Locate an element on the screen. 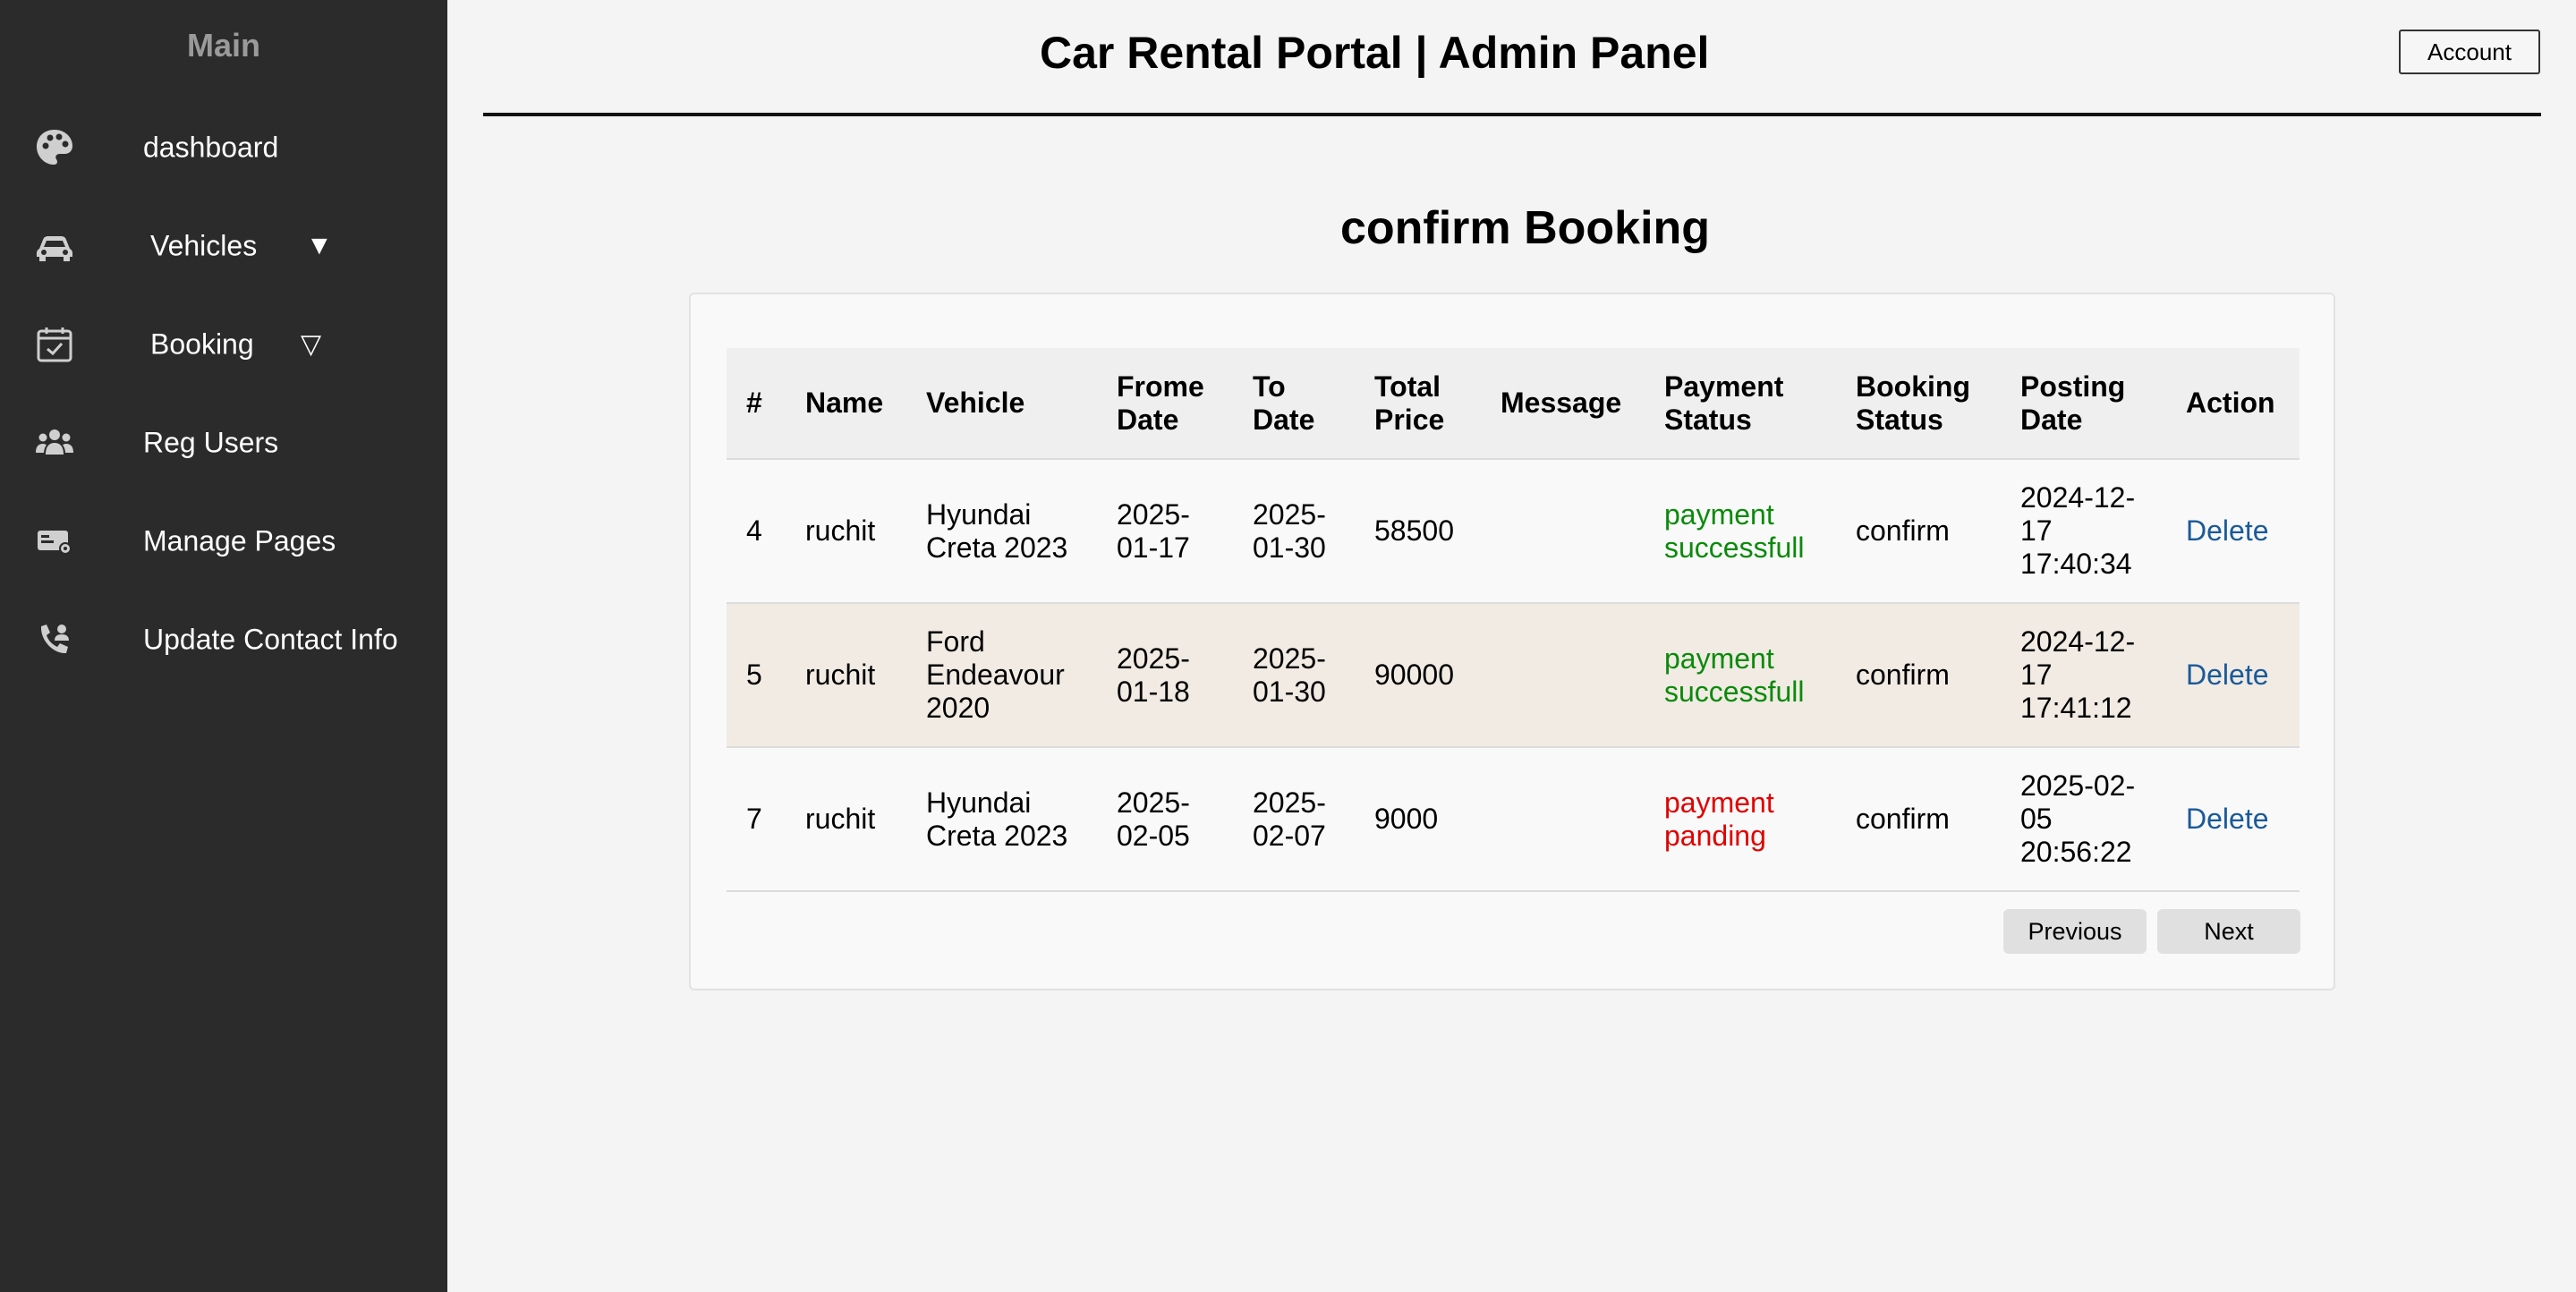 Image resolution: width=2576 pixels, height=1292 pixels. col-header-message: Message is located at coordinates (1563, 403).